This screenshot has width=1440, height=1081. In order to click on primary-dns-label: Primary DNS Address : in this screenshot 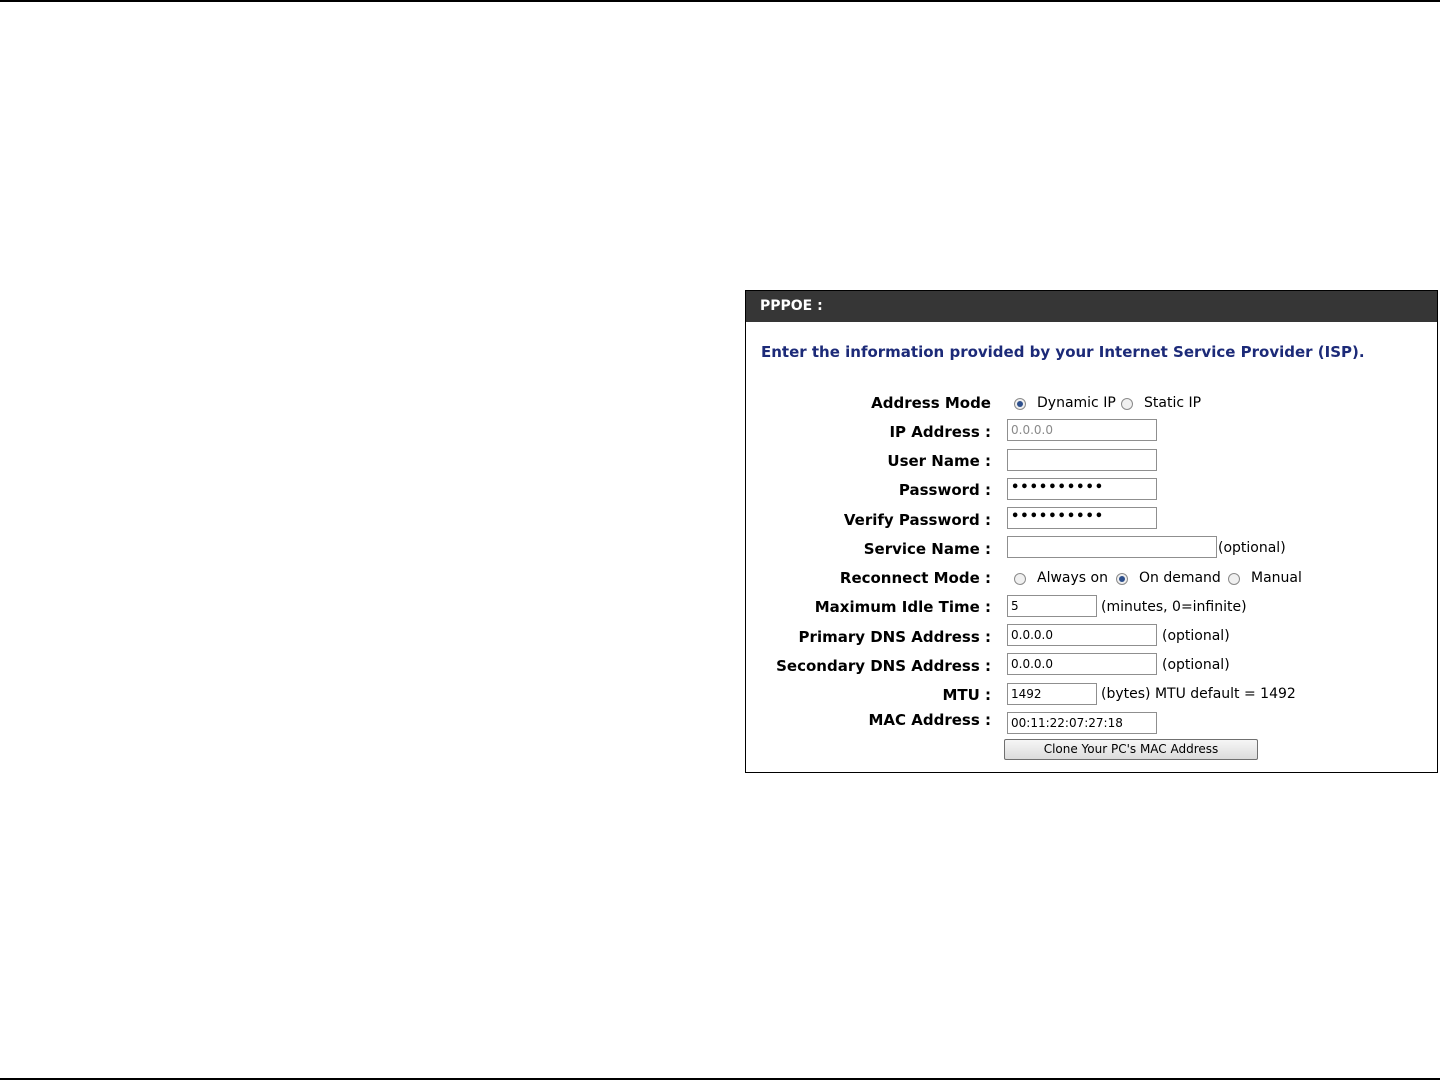, I will do `click(894, 637)`.